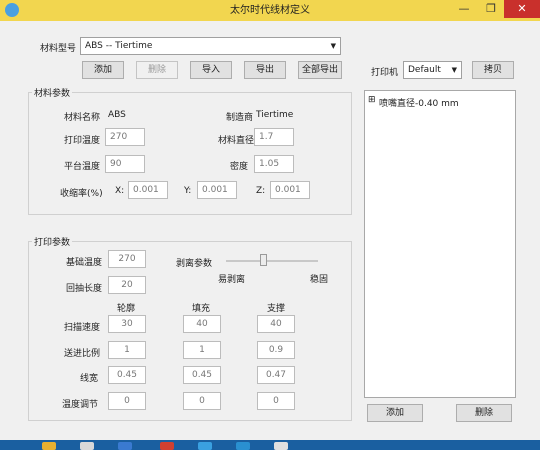  Describe the element at coordinates (202, 324) in the screenshot. I see `scan-speed-fill-input: 40` at that location.